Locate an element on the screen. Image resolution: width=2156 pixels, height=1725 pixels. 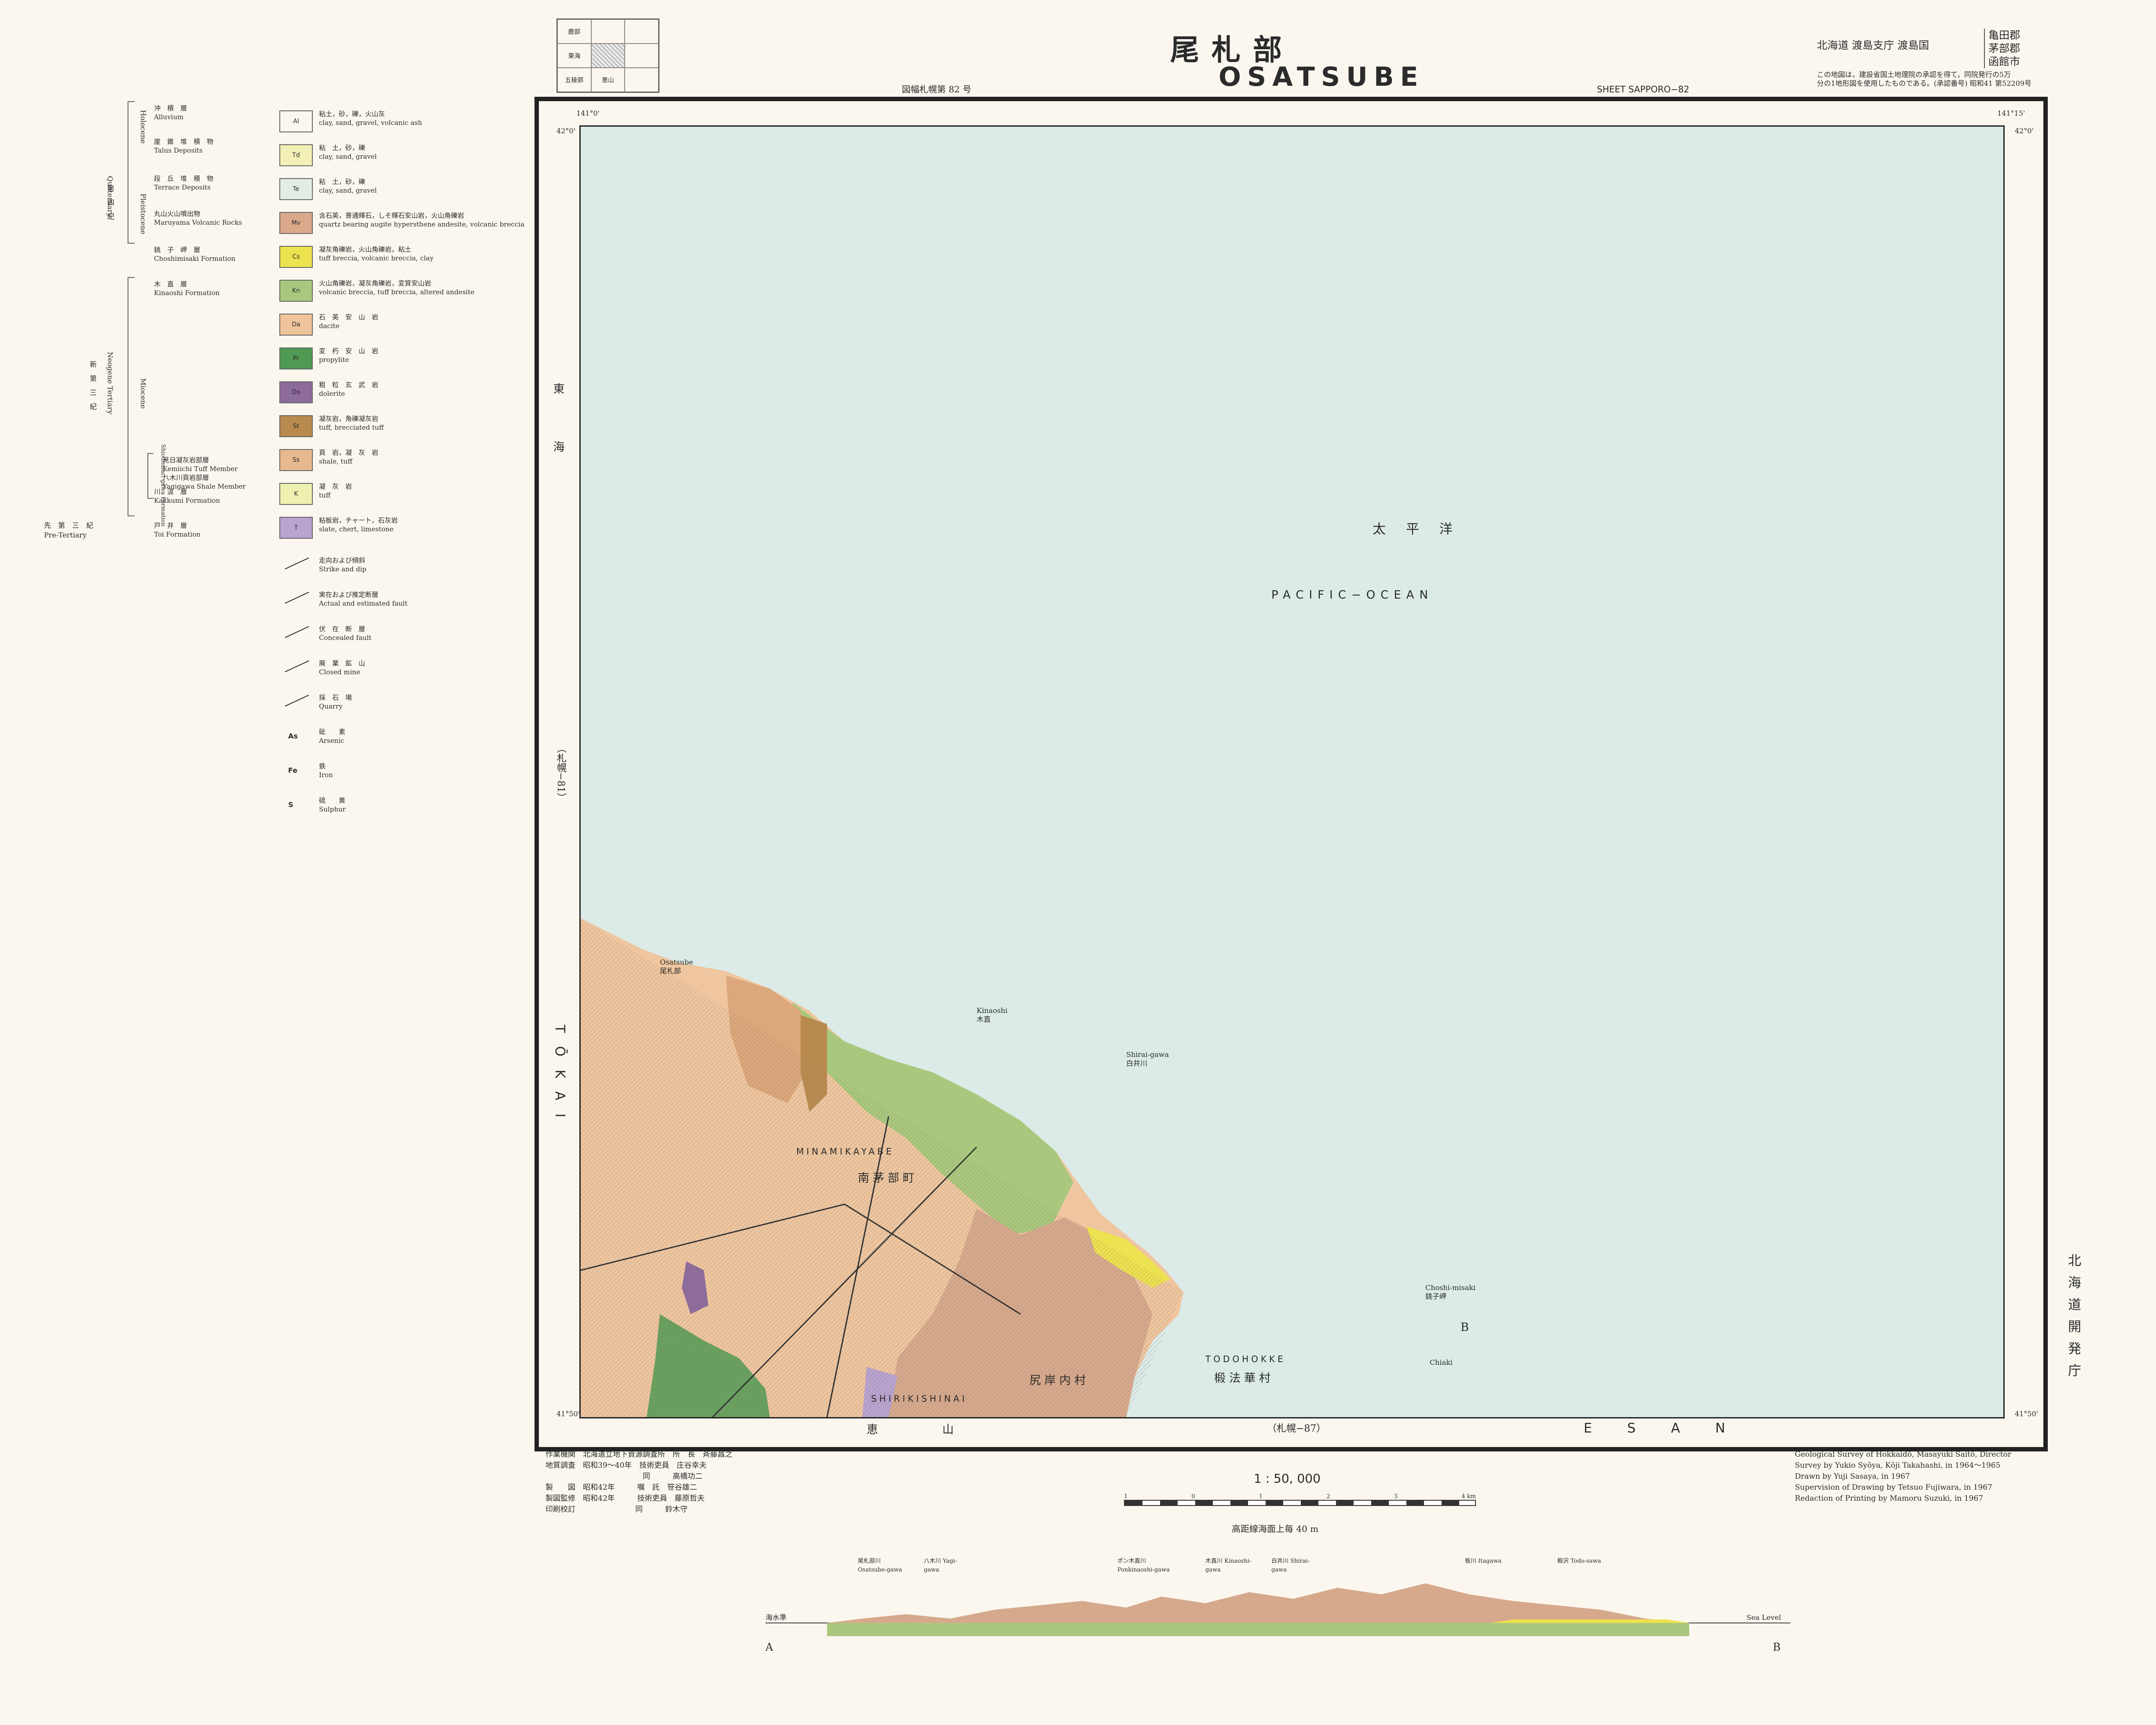
sheet-label: SHEET SAPPORO−82 is located at coordinates (1643, 89).